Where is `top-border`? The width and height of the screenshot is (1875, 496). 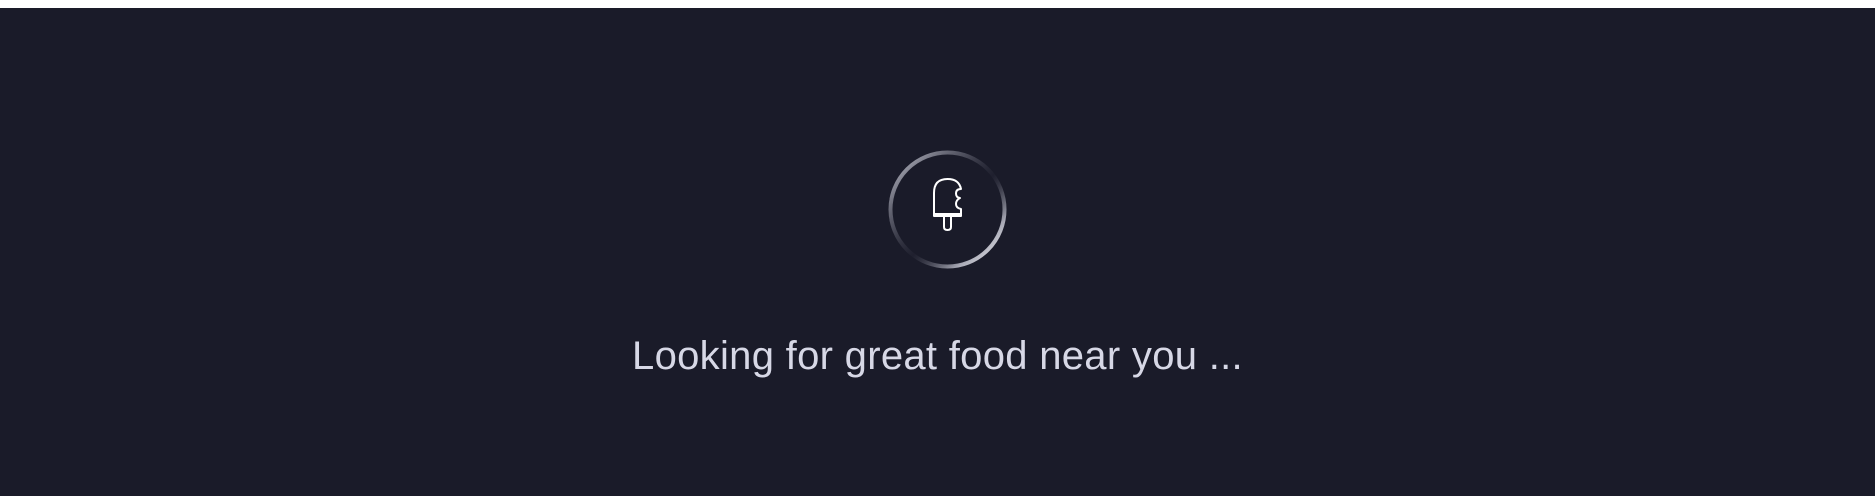
top-border is located at coordinates (937, 4).